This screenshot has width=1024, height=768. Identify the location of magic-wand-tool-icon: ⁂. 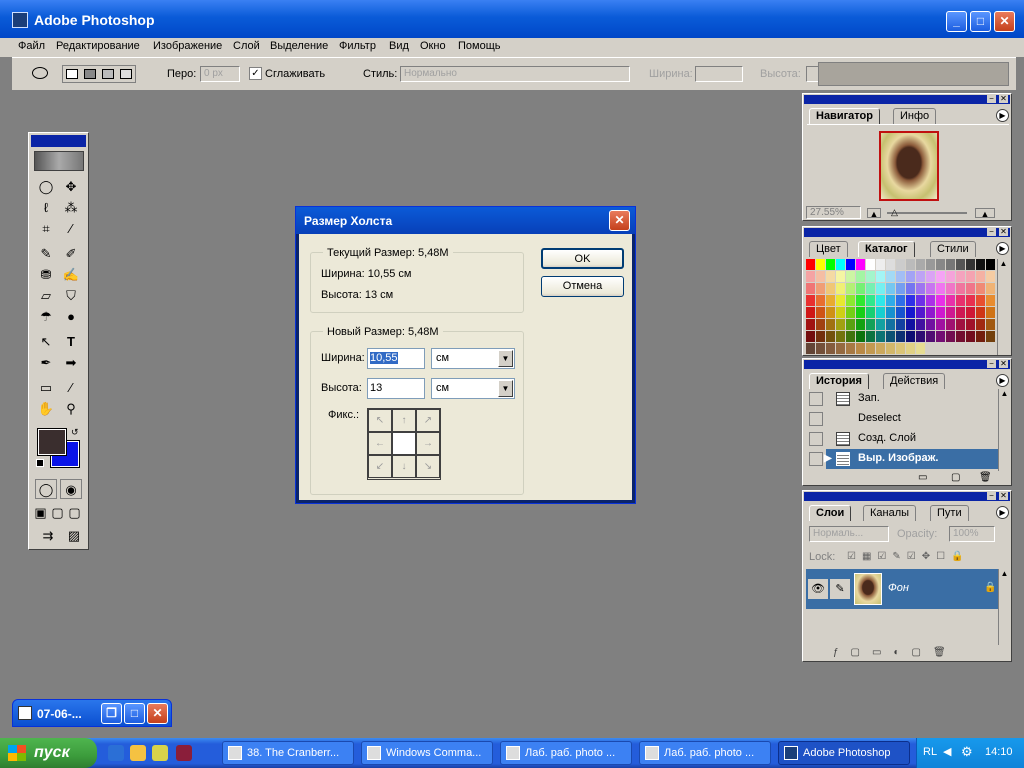
(71, 208).